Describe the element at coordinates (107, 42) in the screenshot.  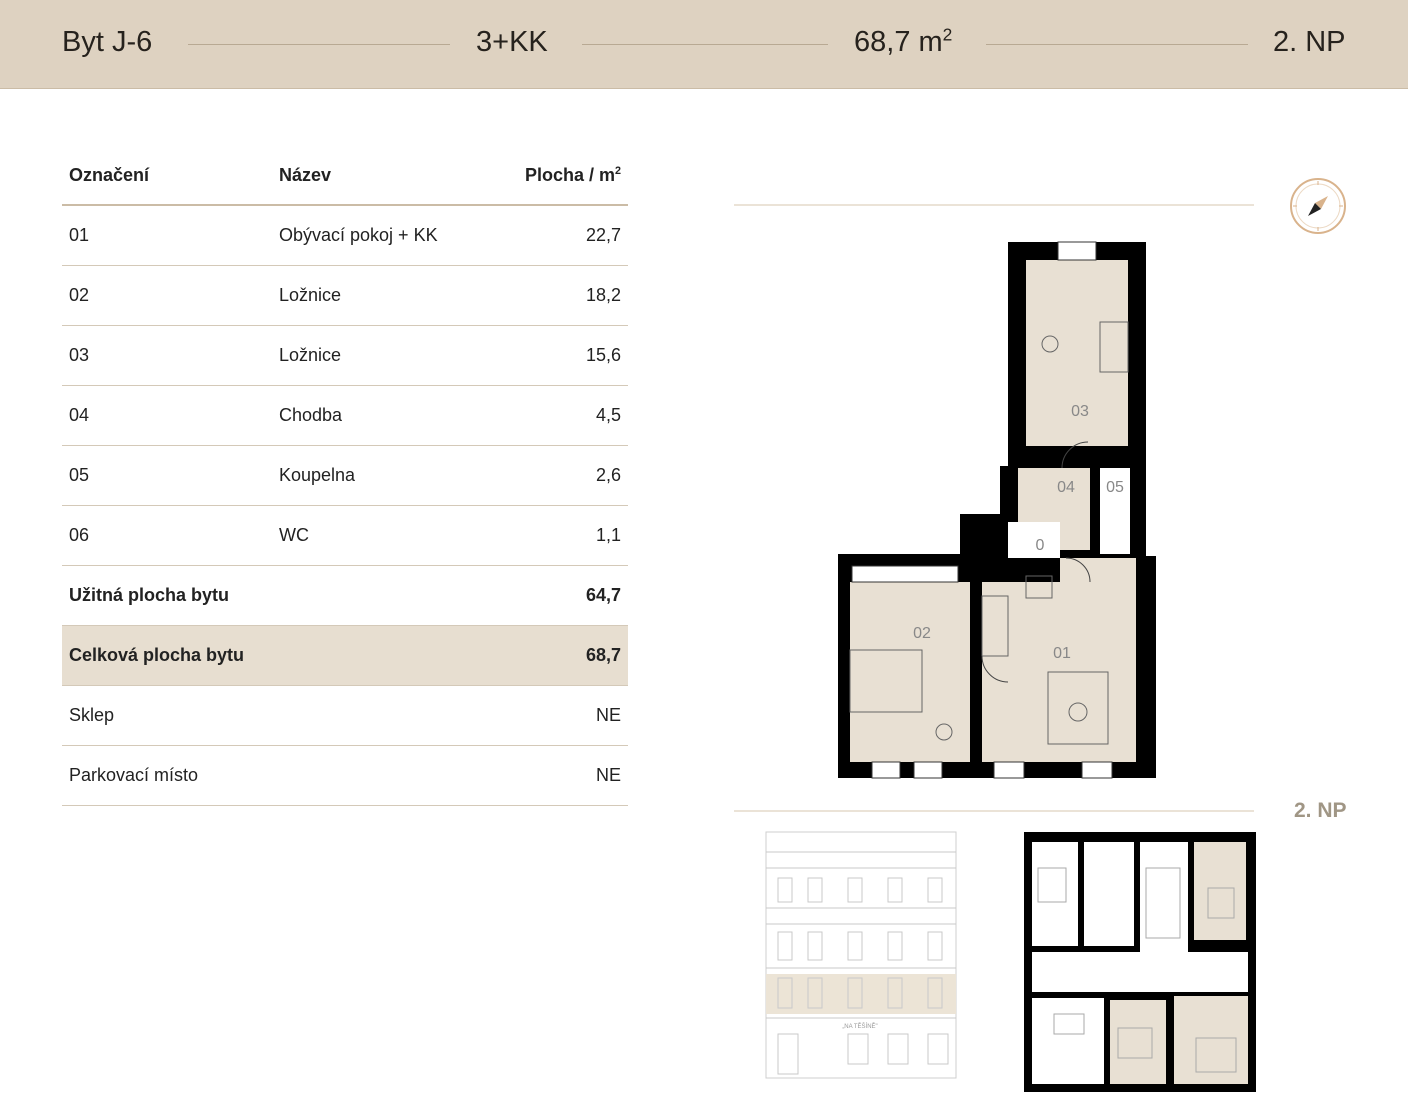
I see `unit-title: Byt J-6` at that location.